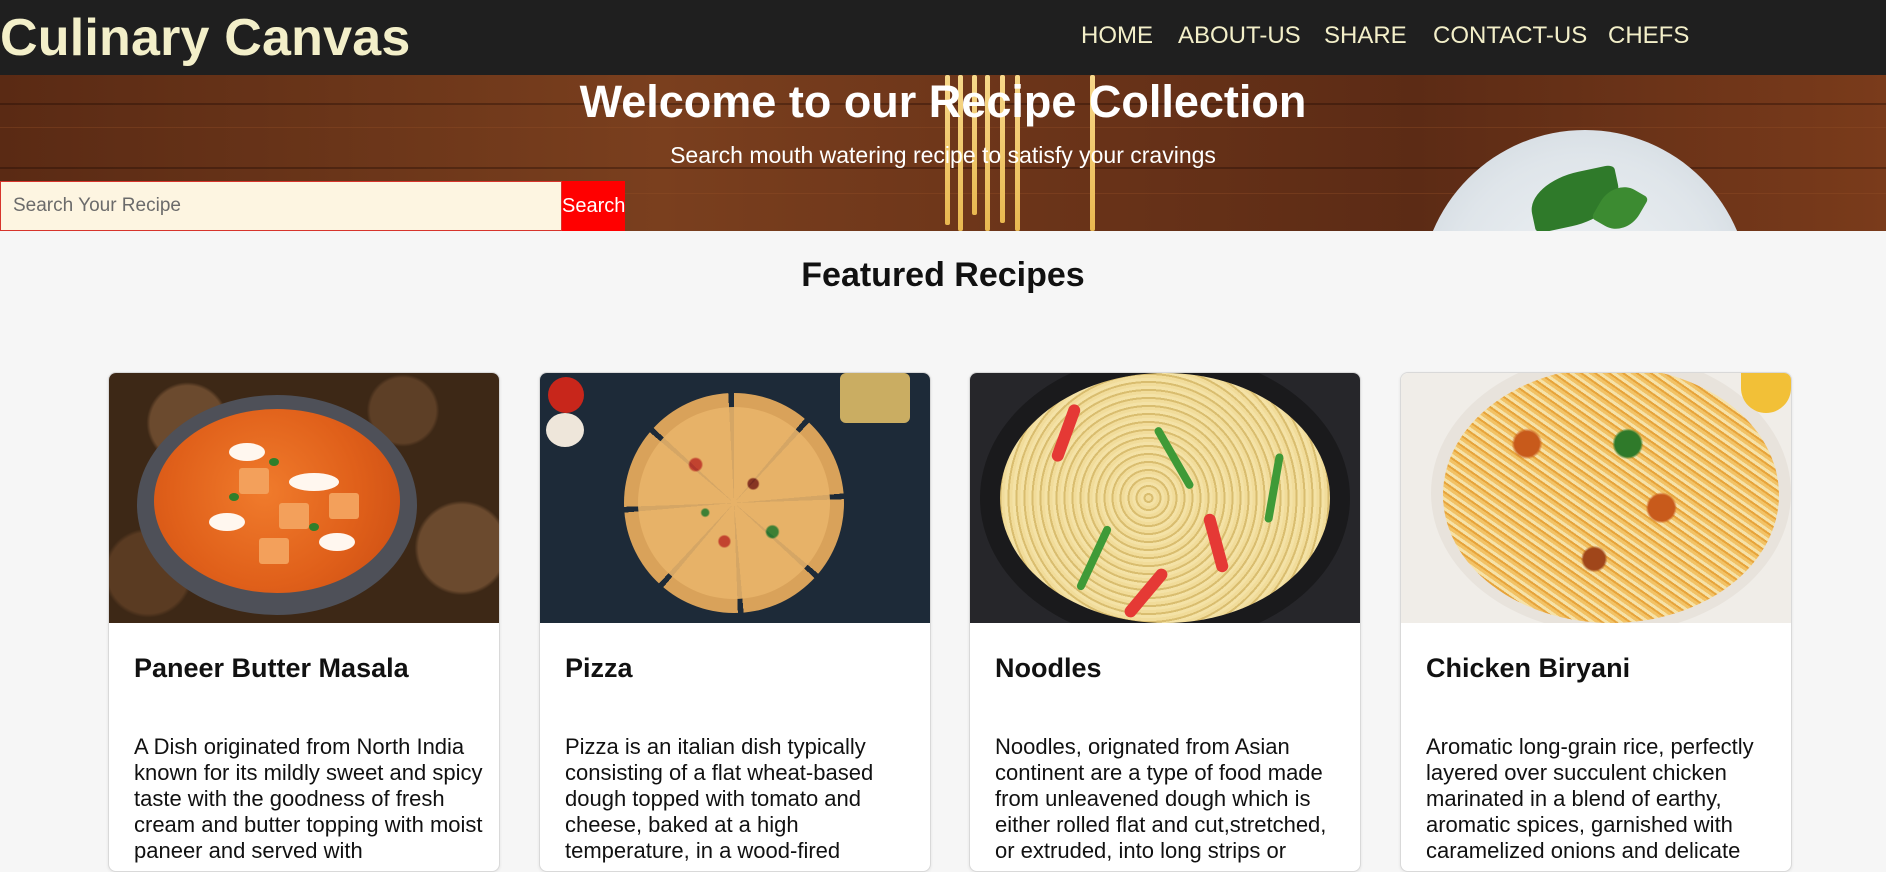  Describe the element at coordinates (1648, 36) in the screenshot. I see `nav-chefs-link: CHEFS` at that location.